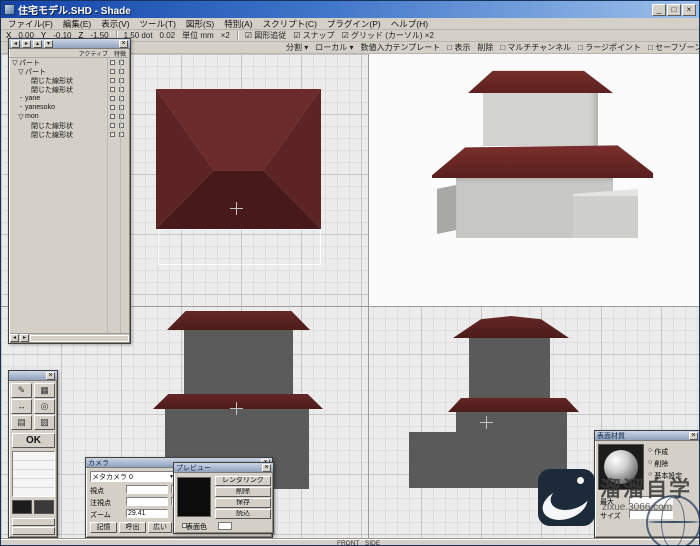 This screenshot has height=546, width=700. Describe the element at coordinates (69, 98) in the screenshot. I see `tree-item: - yane` at that location.